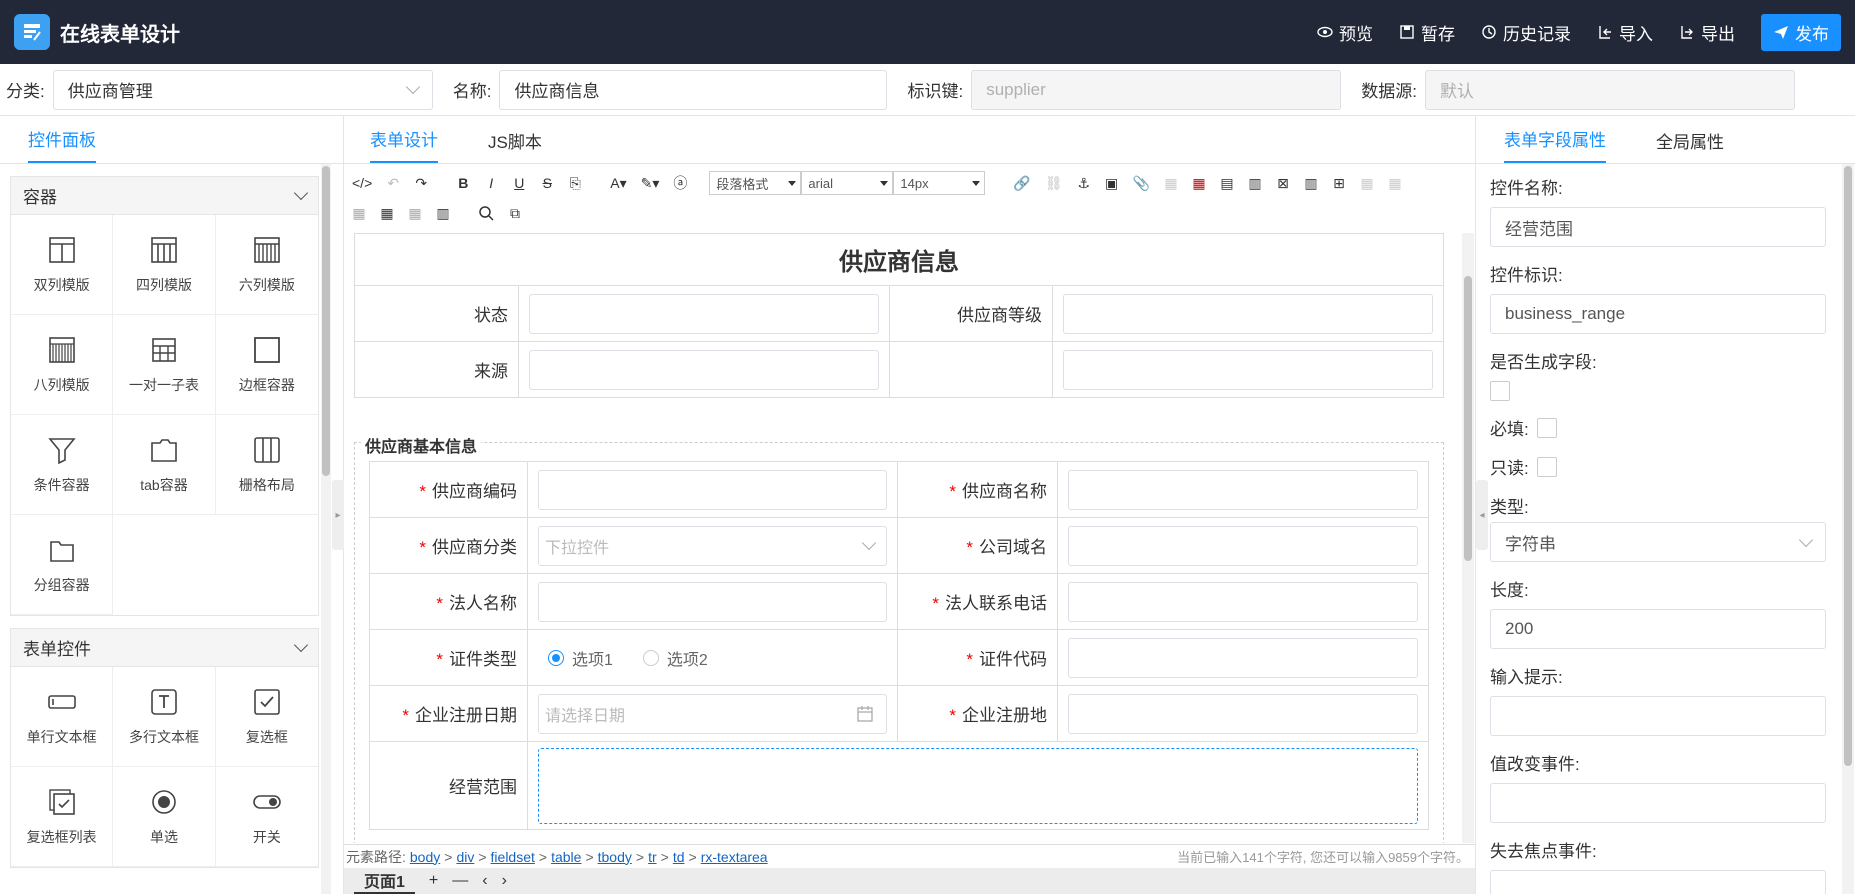  Describe the element at coordinates (421, 183) in the screenshot. I see `redo-icon: ↷` at that location.